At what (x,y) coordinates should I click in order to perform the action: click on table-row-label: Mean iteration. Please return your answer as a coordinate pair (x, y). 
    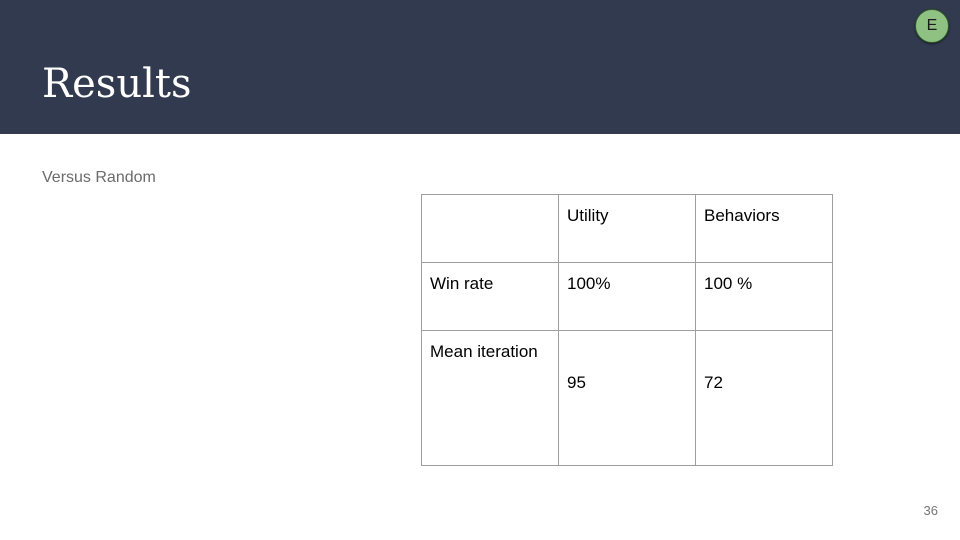
    Looking at the image, I should click on (490, 398).